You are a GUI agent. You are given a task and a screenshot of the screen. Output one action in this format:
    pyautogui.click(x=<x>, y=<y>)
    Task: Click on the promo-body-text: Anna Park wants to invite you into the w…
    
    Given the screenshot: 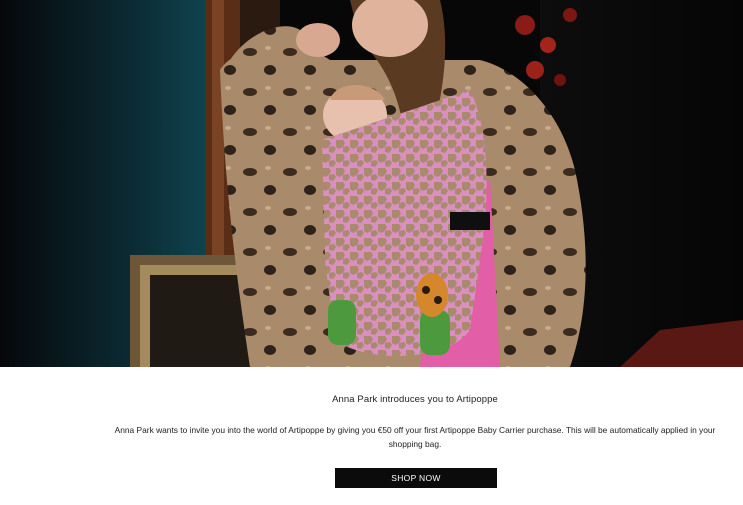 What is the action you would take?
    pyautogui.click(x=415, y=437)
    